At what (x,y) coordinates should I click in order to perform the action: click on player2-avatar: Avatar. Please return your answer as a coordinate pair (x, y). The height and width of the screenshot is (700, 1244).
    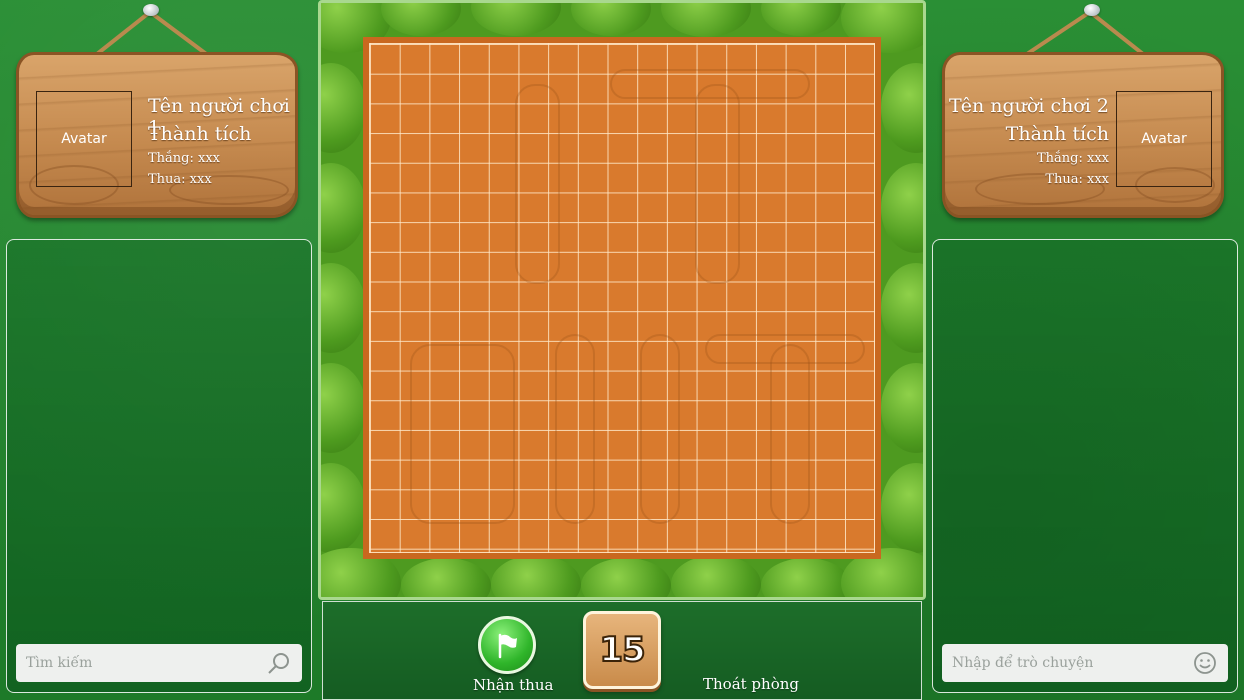
    Looking at the image, I should click on (1164, 139).